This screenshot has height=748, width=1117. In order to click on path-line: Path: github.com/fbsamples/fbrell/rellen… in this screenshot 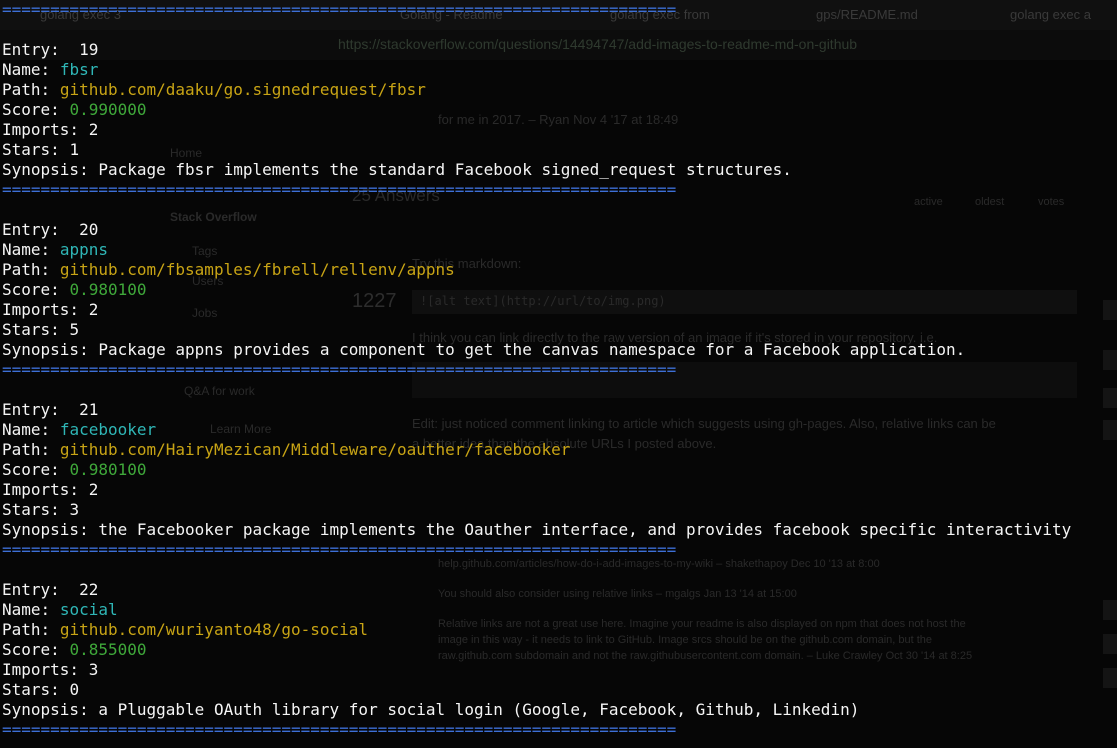, I will do `click(228, 270)`.